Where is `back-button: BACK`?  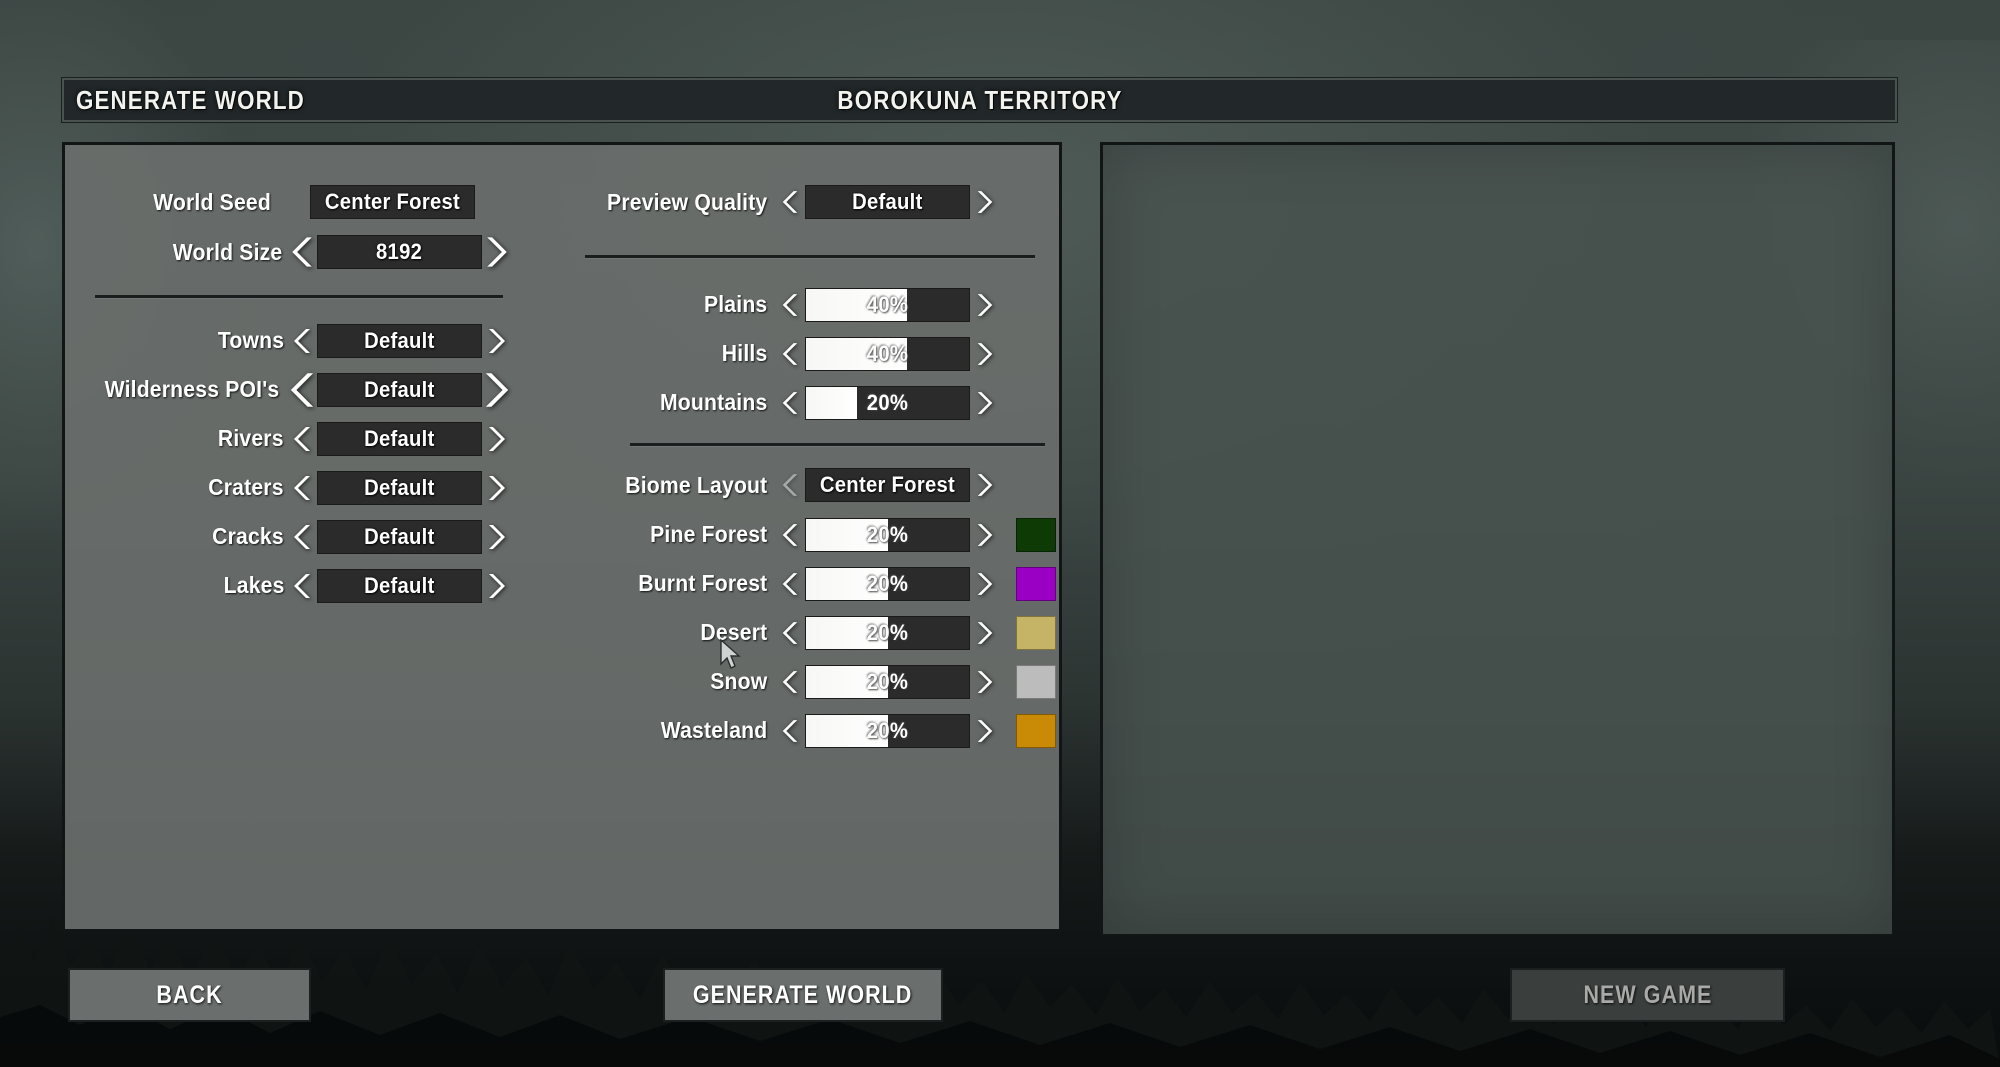
back-button: BACK is located at coordinates (189, 995).